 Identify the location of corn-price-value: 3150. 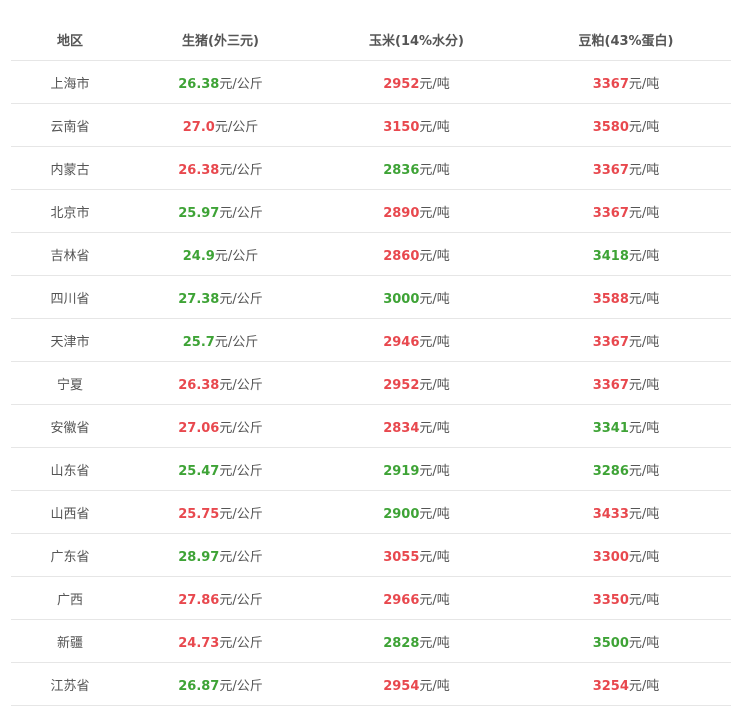
(401, 127).